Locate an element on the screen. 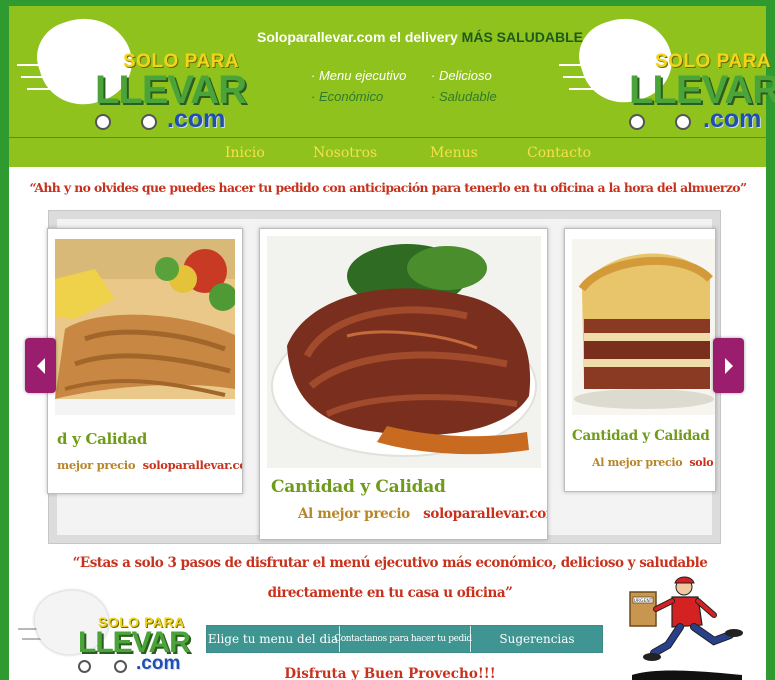 The width and height of the screenshot is (775, 680). steps-quote-line2: directamente en tu casa u oficina” is located at coordinates (390, 593).